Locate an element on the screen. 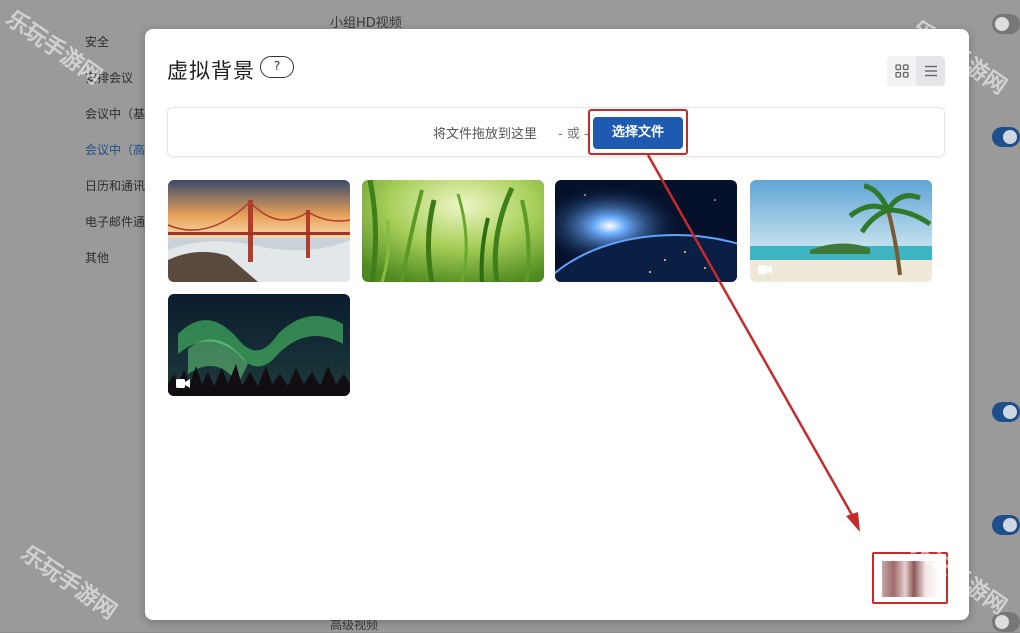 Image resolution: width=1020 pixels, height=633 pixels. sidebar-item-calendar: 日历和通讯录 is located at coordinates (115, 195).